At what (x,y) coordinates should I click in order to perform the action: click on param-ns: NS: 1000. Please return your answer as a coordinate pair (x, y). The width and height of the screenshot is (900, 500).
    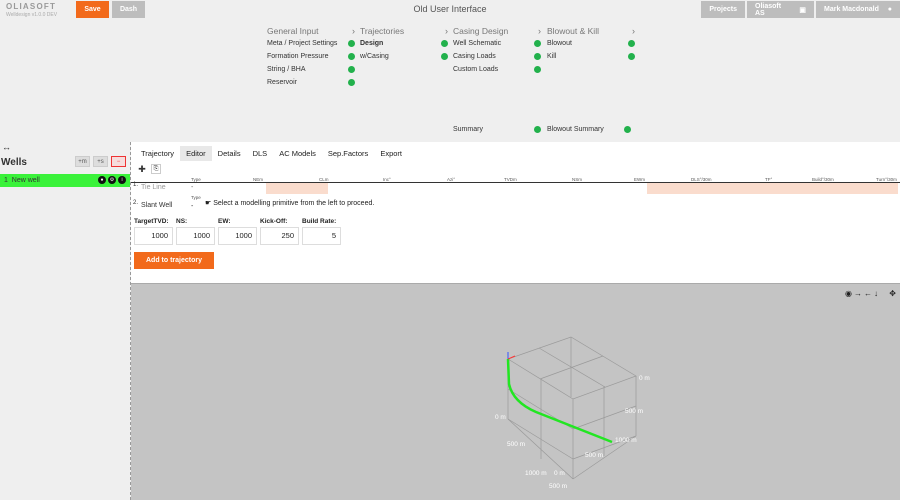
    Looking at the image, I should click on (195, 231).